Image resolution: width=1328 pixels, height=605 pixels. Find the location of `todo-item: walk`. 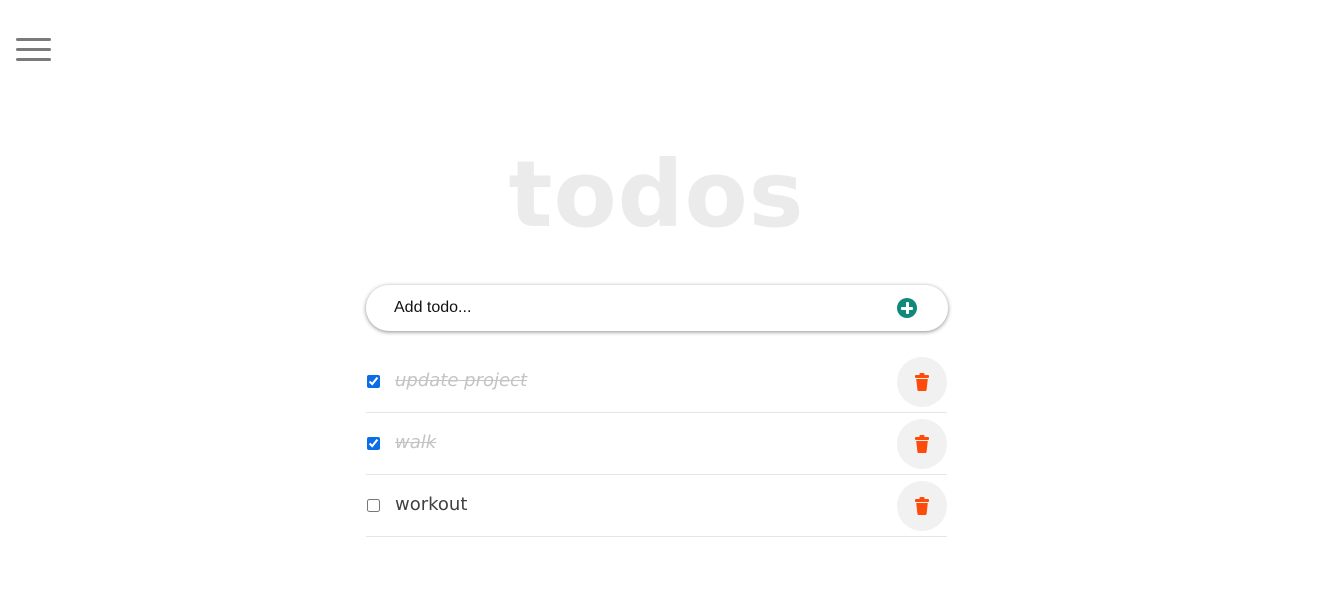

todo-item: walk is located at coordinates (656, 444).